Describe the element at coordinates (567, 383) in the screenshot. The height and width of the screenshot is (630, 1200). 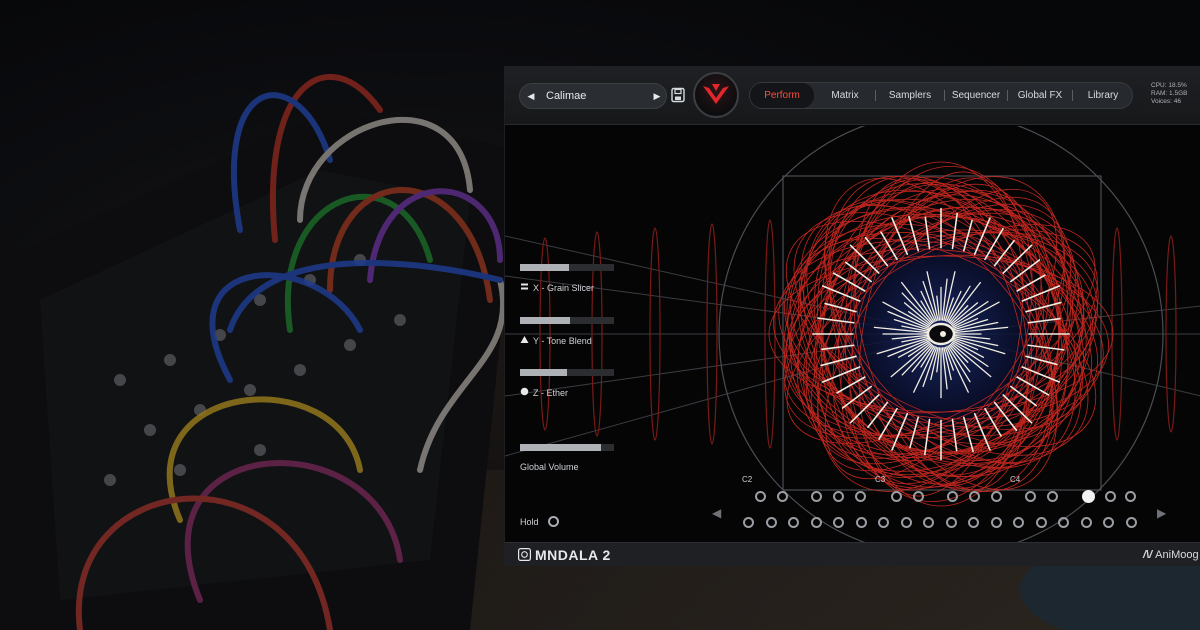
I see `param-z-ether: Z - Ether` at that location.